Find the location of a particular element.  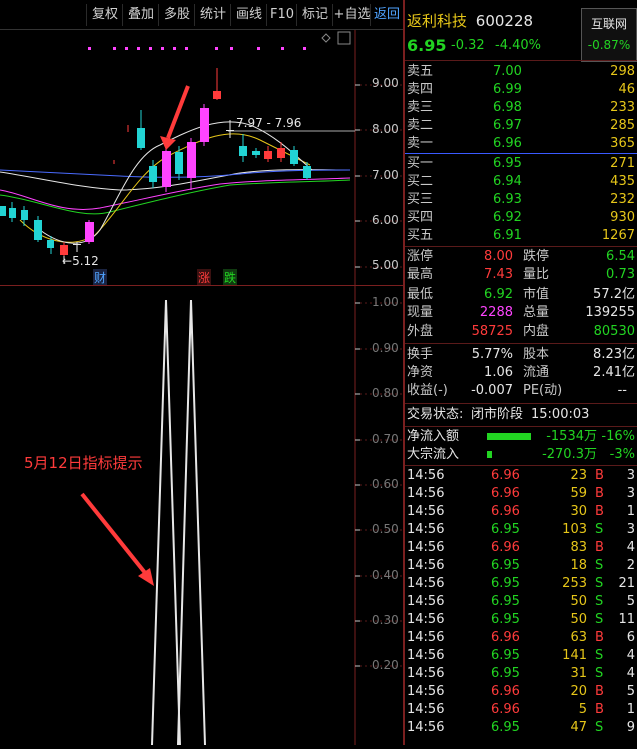

overlay-button: 叠加 is located at coordinates (140, 15).